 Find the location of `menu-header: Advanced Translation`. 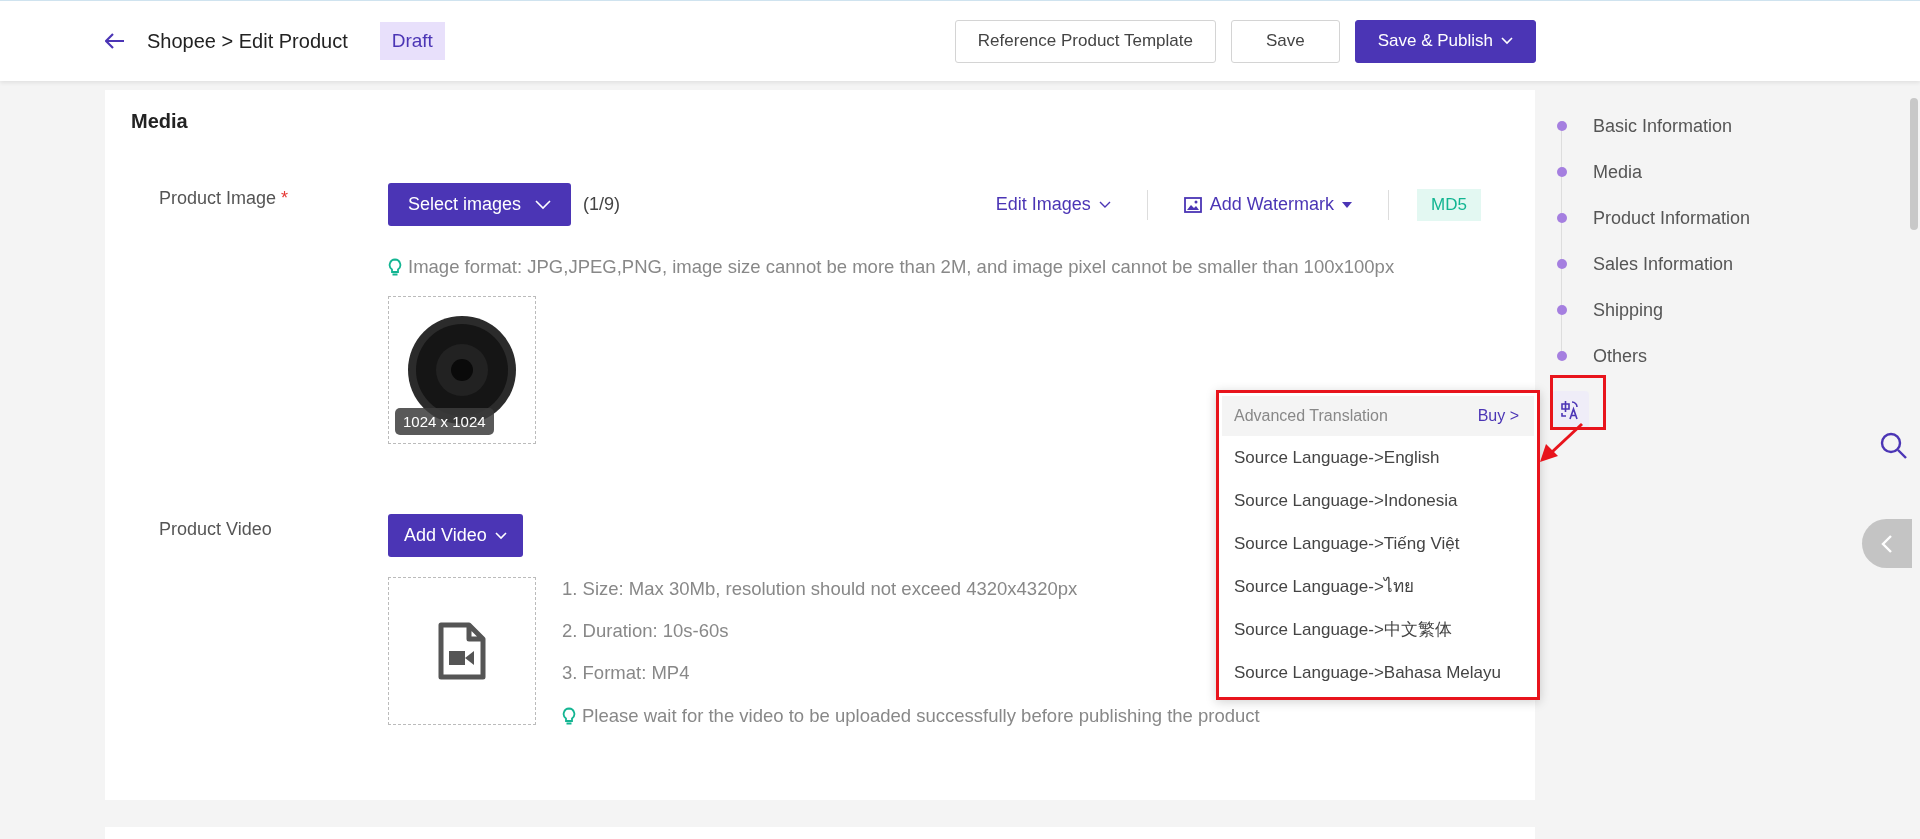

menu-header: Advanced Translation is located at coordinates (1311, 416).